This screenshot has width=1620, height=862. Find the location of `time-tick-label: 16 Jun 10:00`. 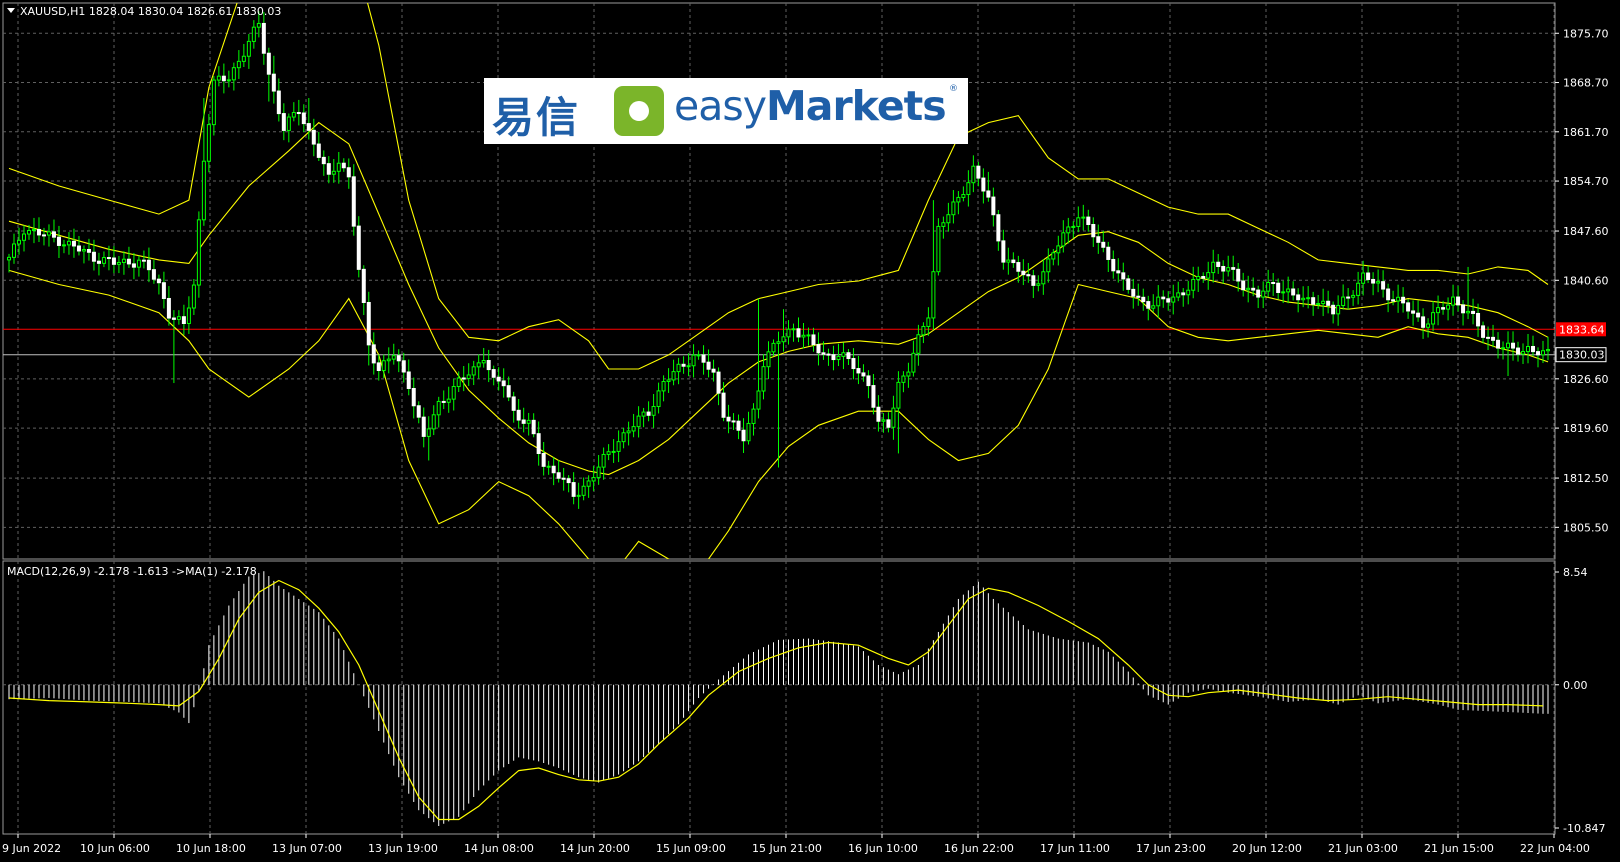

time-tick-label: 16 Jun 10:00 is located at coordinates (883, 848).